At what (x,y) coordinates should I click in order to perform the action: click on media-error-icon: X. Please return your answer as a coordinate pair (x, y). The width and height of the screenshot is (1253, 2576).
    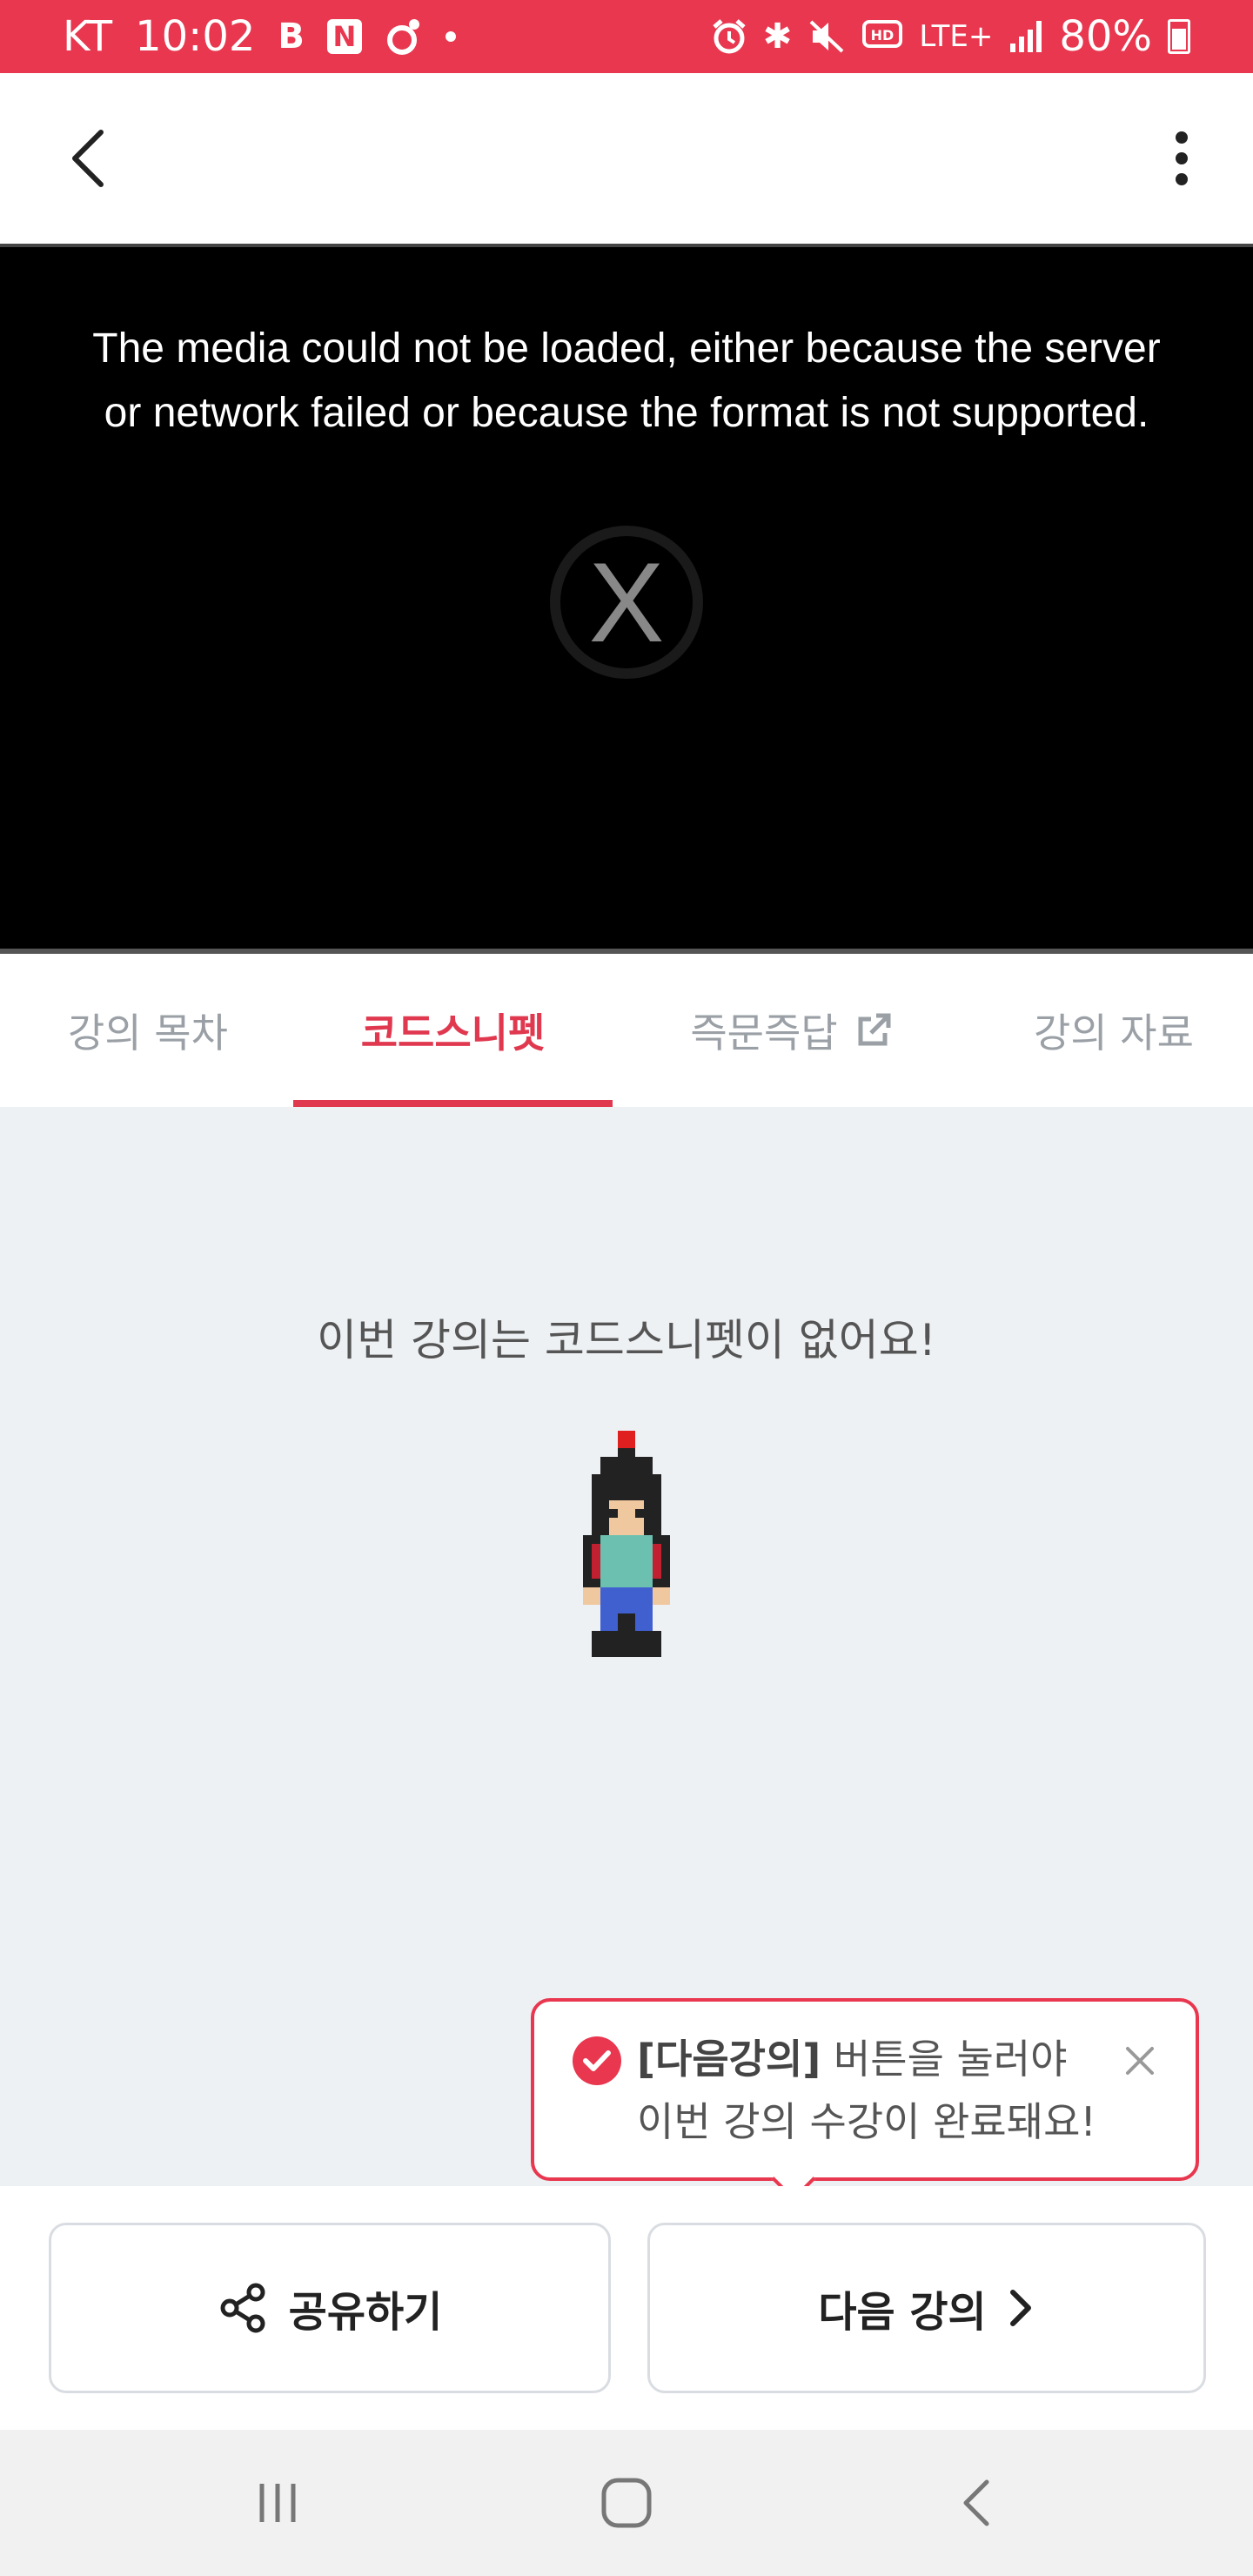
    Looking at the image, I should click on (626, 603).